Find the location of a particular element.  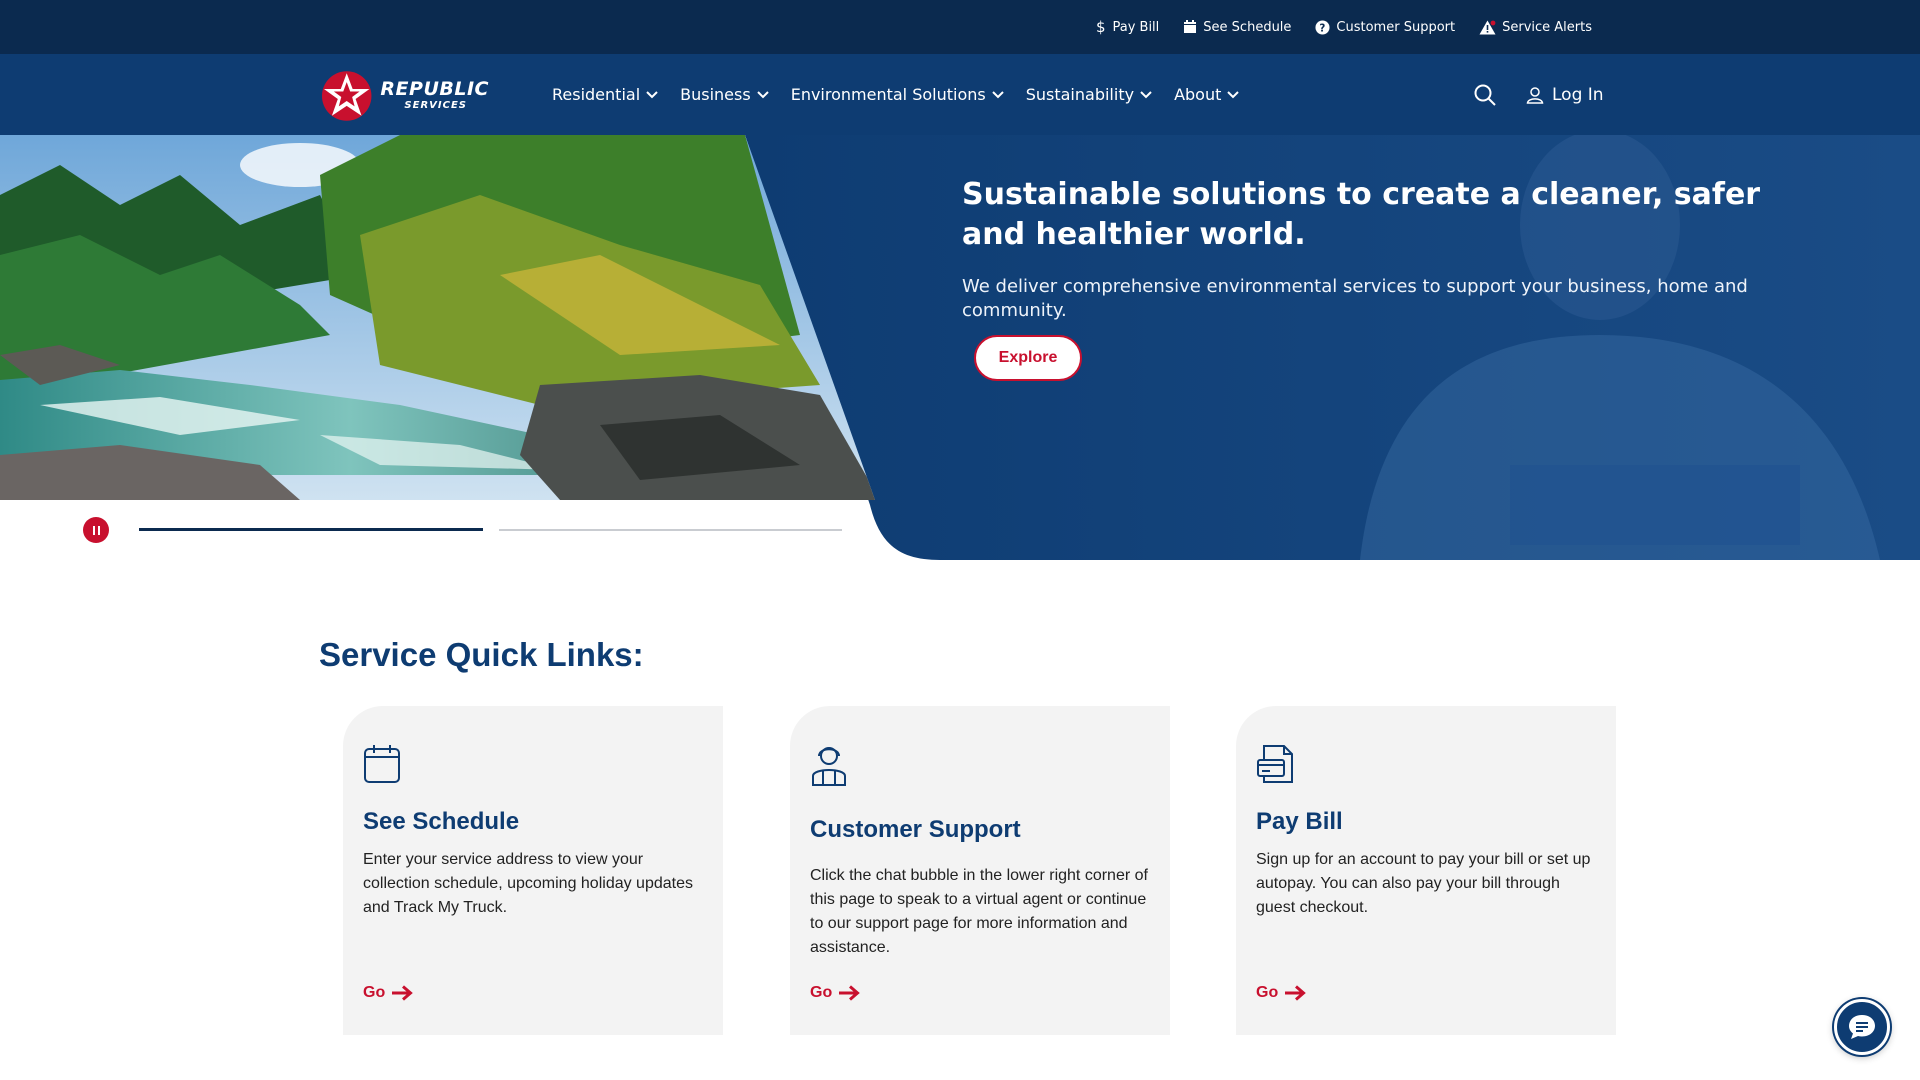

nav-right: Log In is located at coordinates (1539, 94).